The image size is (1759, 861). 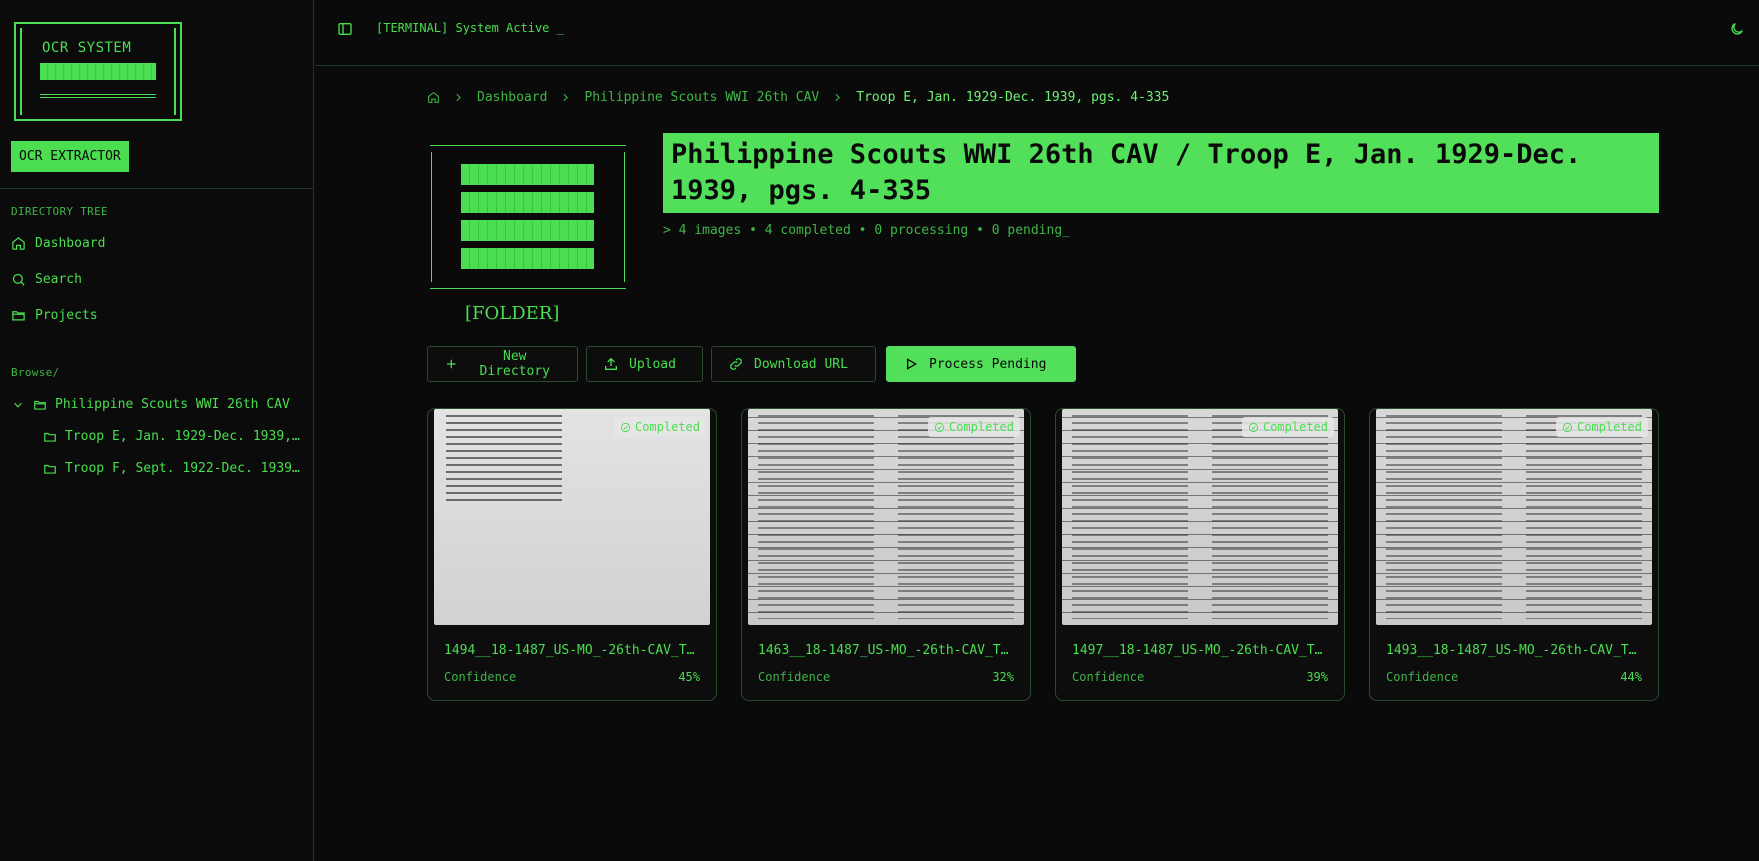 I want to click on directory-tree-label: DIRECTORY TREE, so click(x=59, y=211).